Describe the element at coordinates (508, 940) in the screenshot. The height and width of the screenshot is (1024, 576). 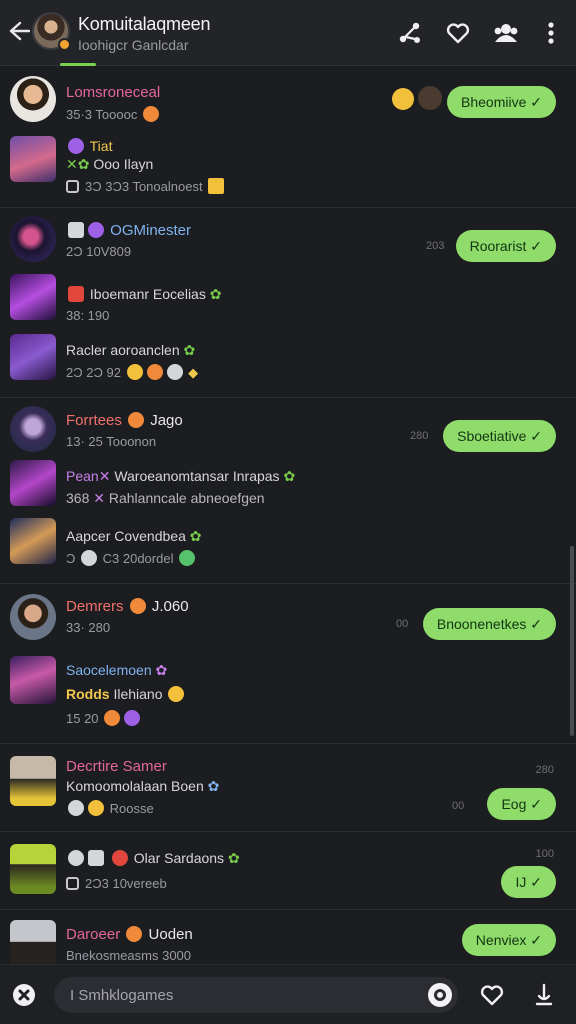
I see `message-bubble: Nenviex ✓` at that location.